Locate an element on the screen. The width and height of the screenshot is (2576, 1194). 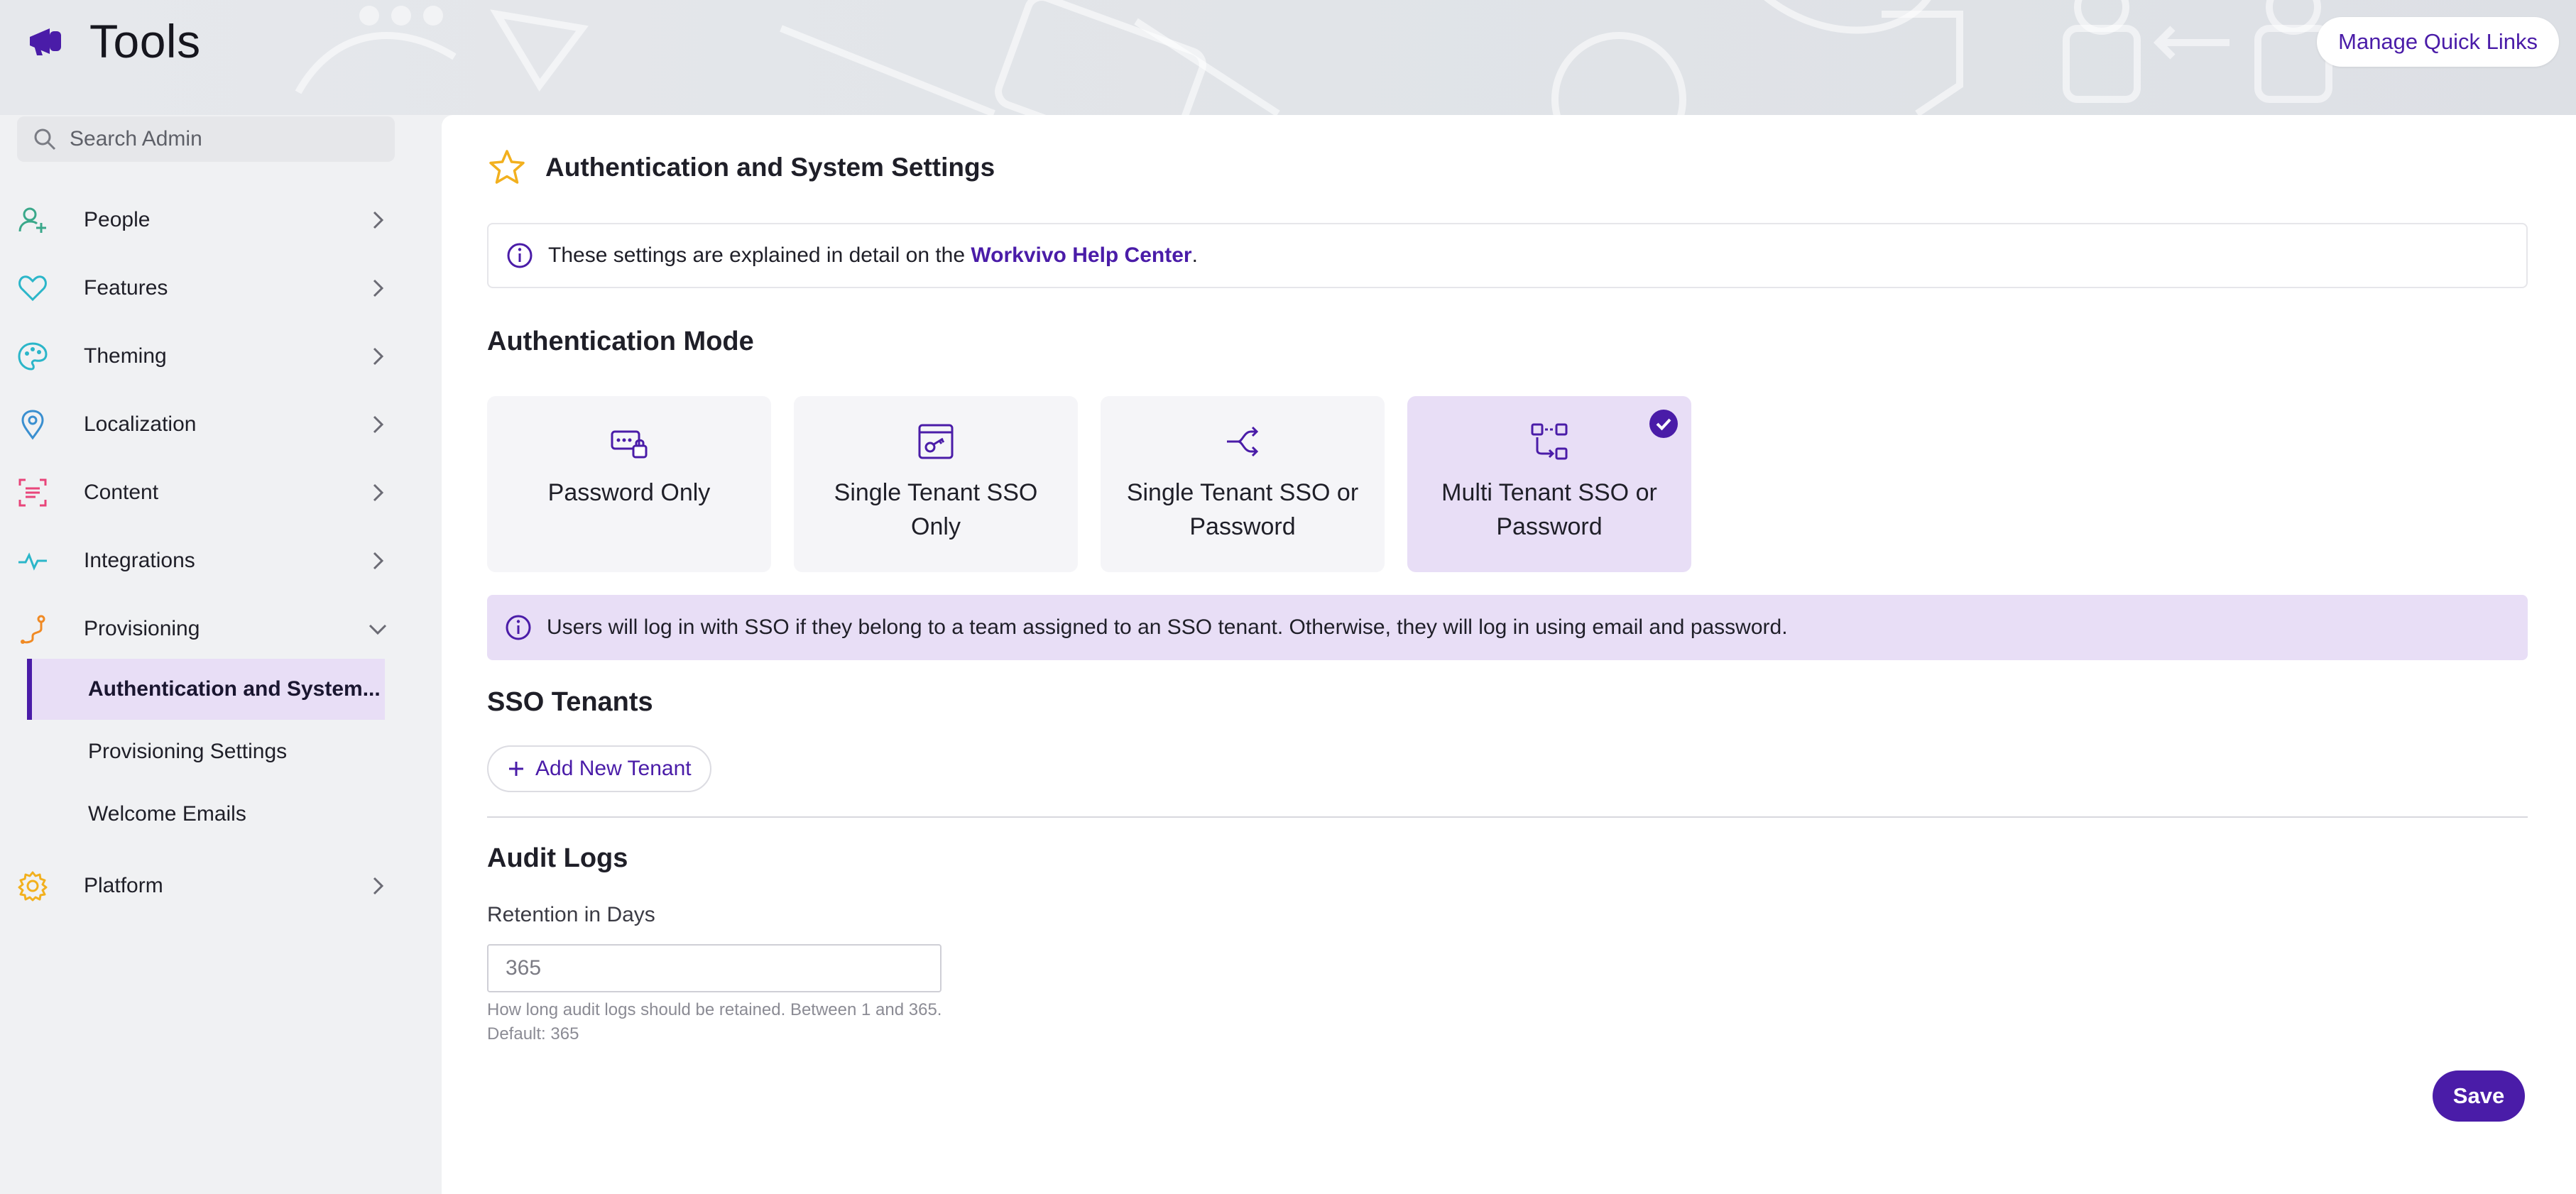
app-title-text: Tools is located at coordinates (145, 41).